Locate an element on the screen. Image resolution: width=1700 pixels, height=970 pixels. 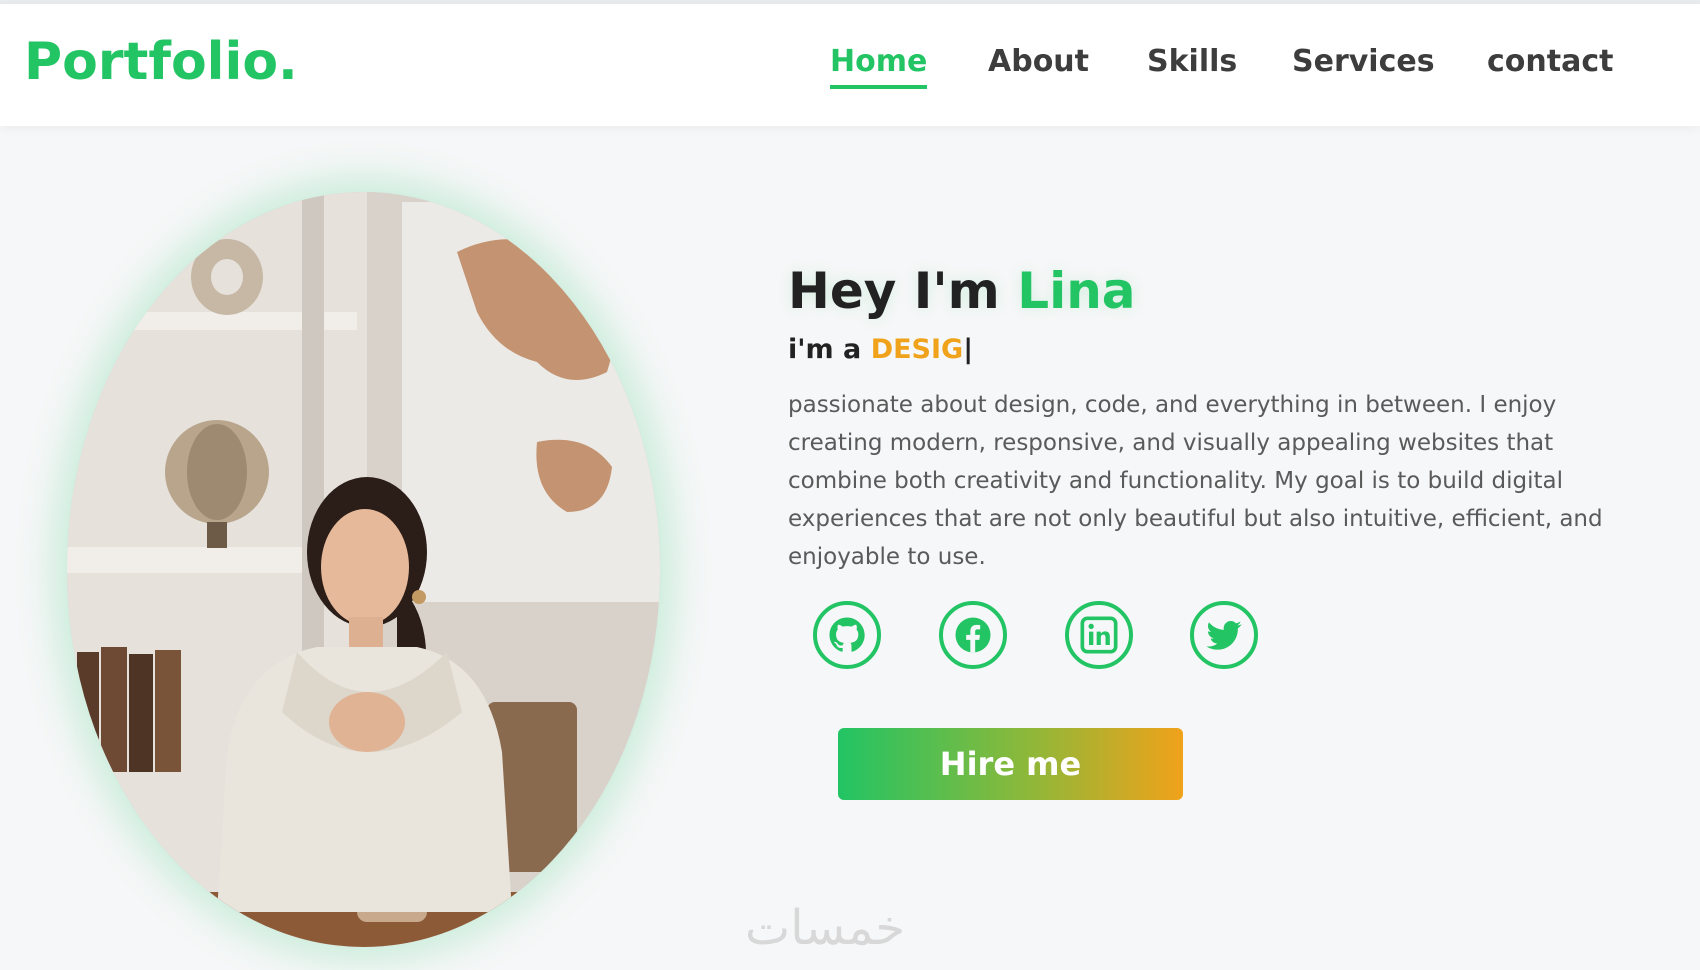
hero-name: Lina is located at coordinates (1076, 291).